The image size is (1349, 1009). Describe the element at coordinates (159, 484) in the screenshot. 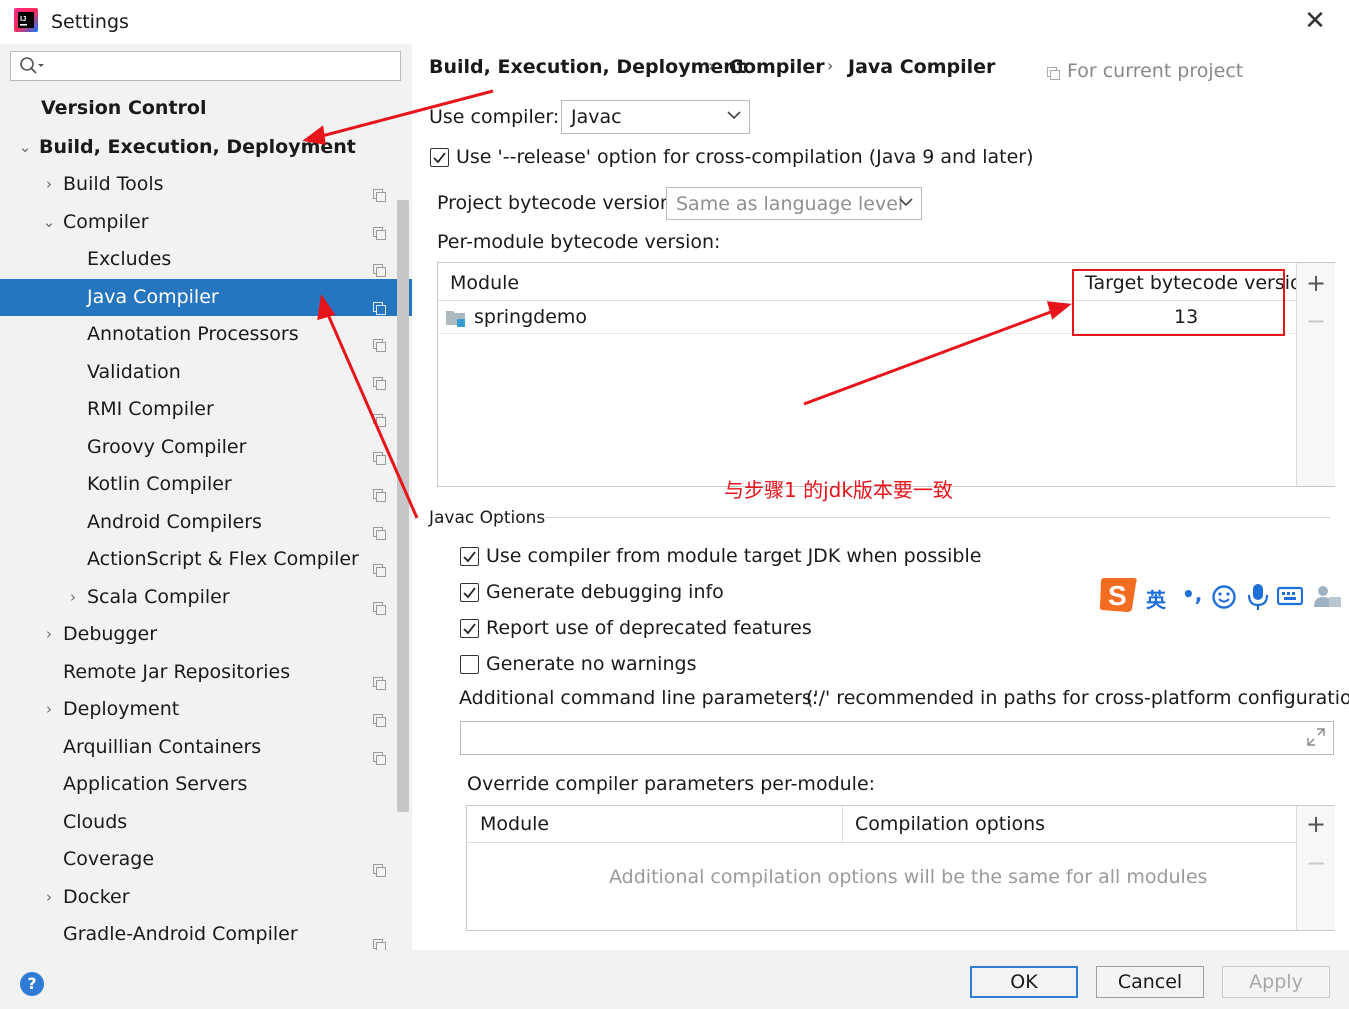

I see `sidebar-item-label: Kotlin Compiler` at that location.